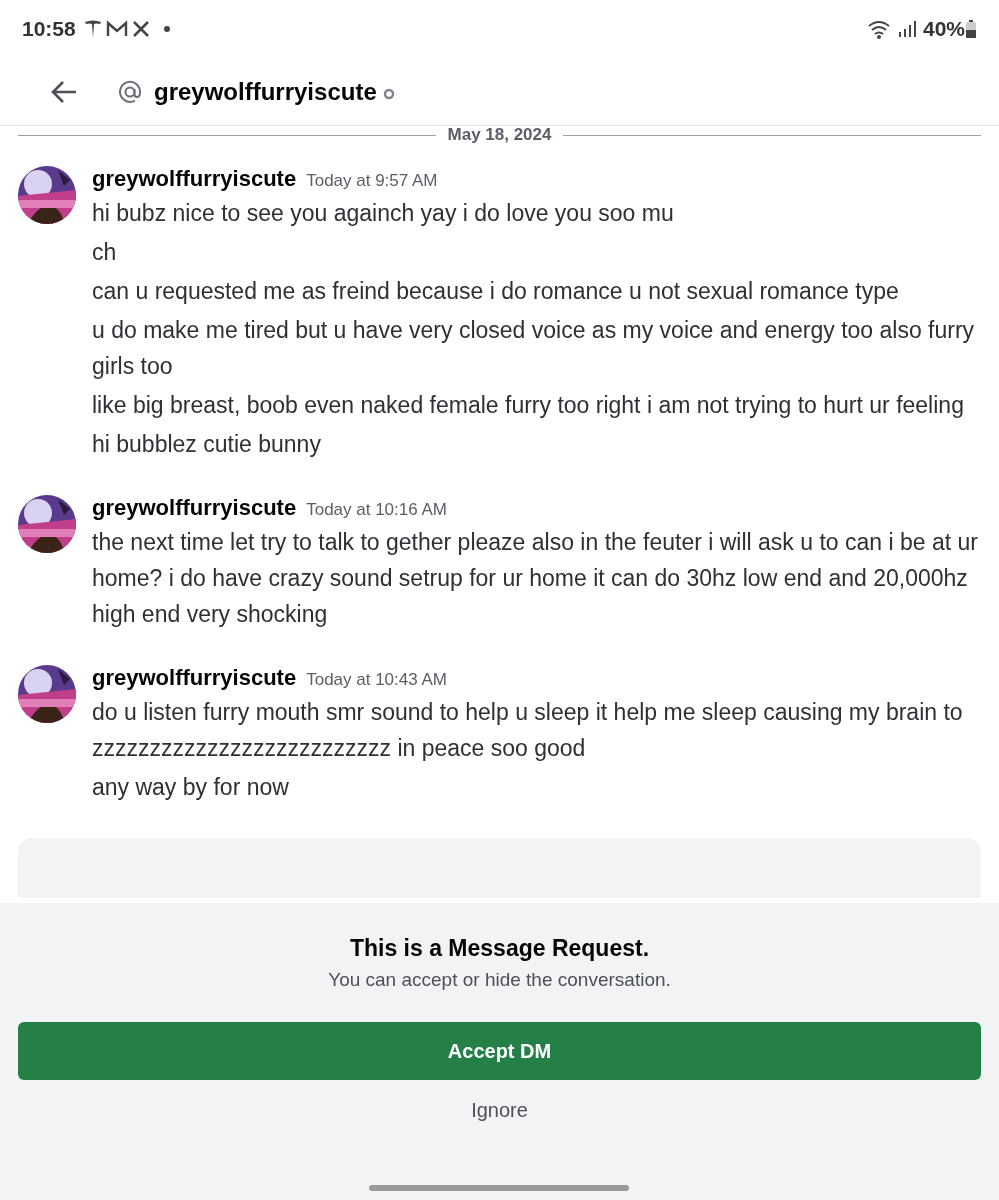 Image resolution: width=999 pixels, height=1200 pixels. What do you see at coordinates (191, 787) in the screenshot?
I see `message-text: any way by for now` at bounding box center [191, 787].